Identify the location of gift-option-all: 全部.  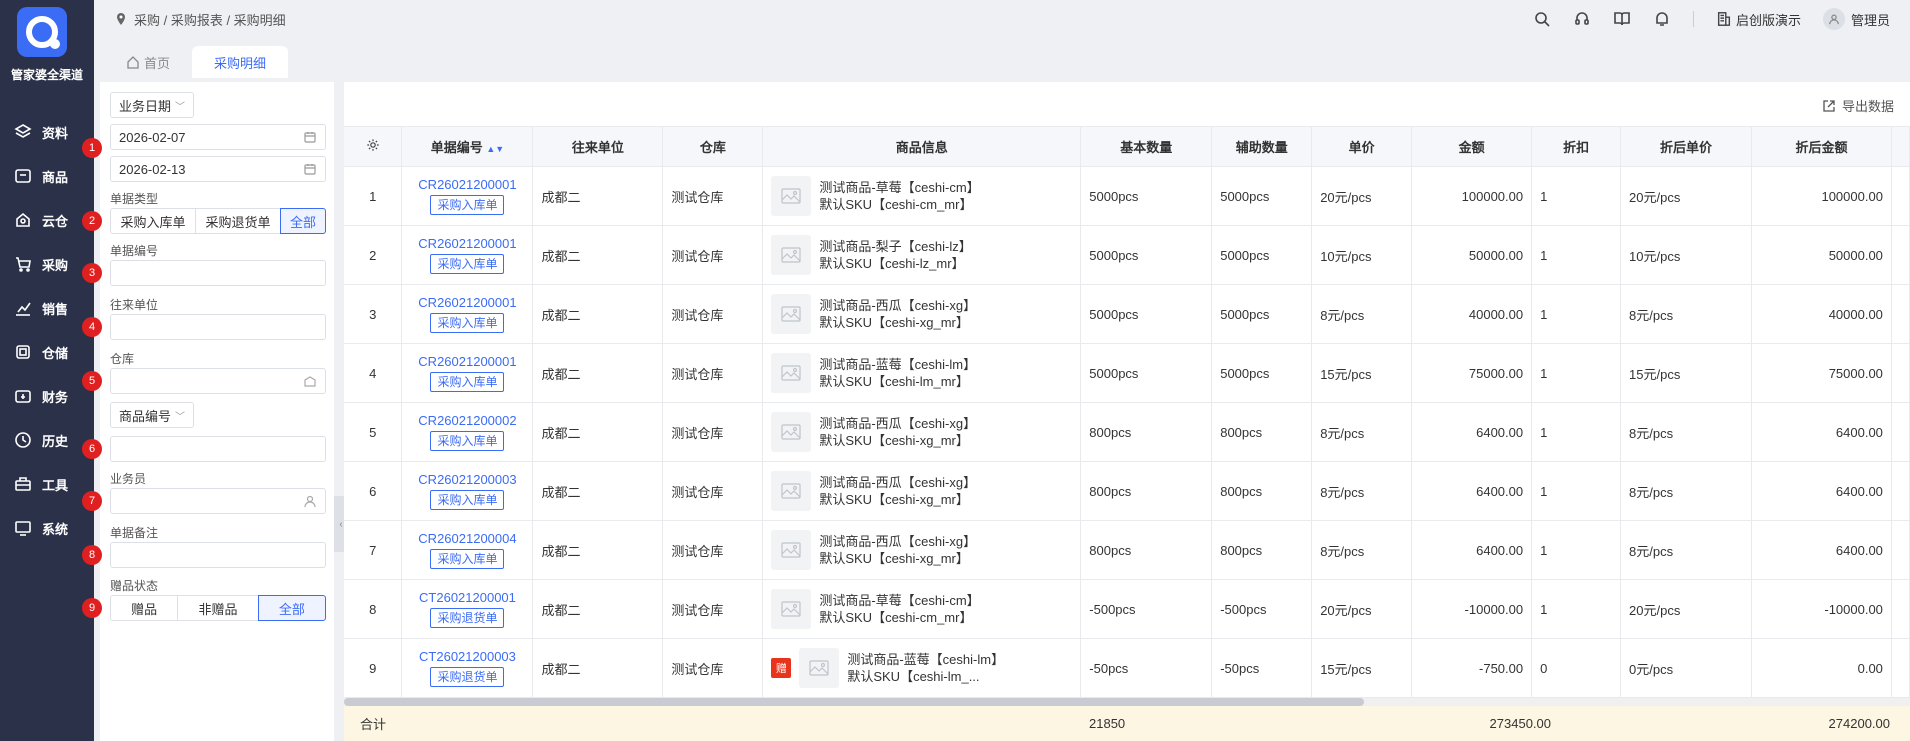
(291, 608).